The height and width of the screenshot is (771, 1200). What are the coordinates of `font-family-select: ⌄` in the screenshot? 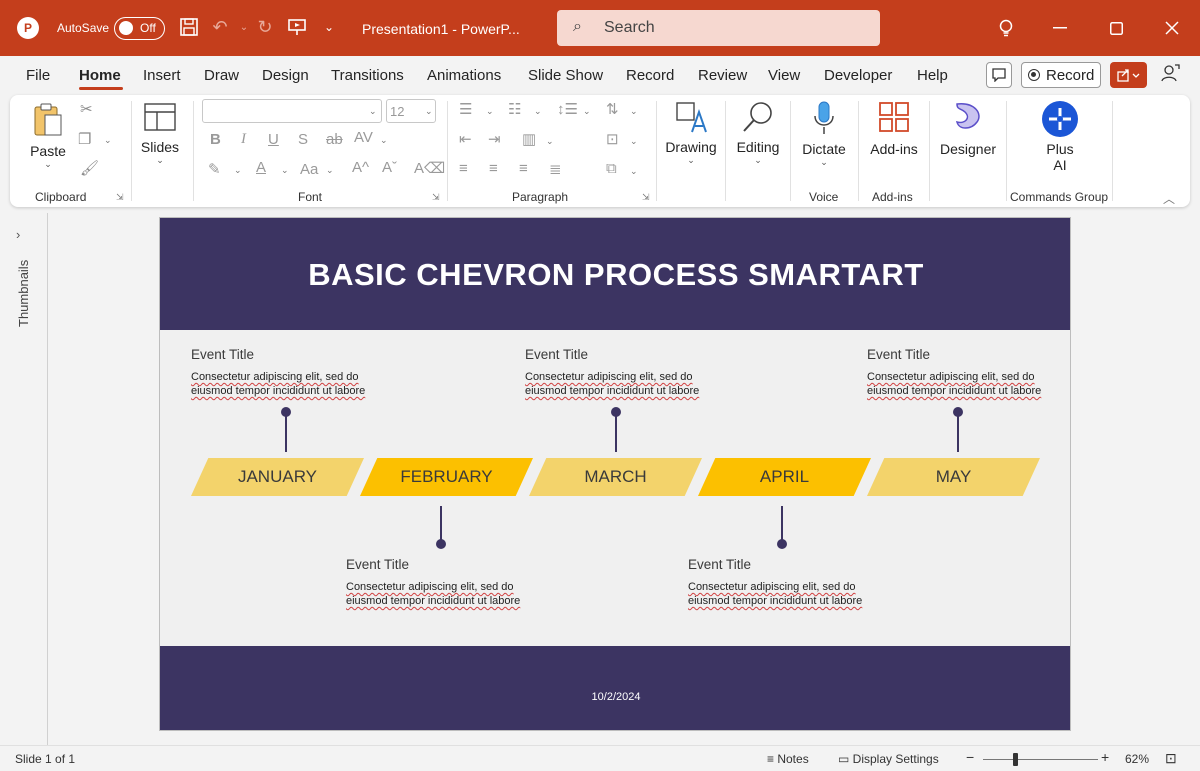 It's located at (292, 111).